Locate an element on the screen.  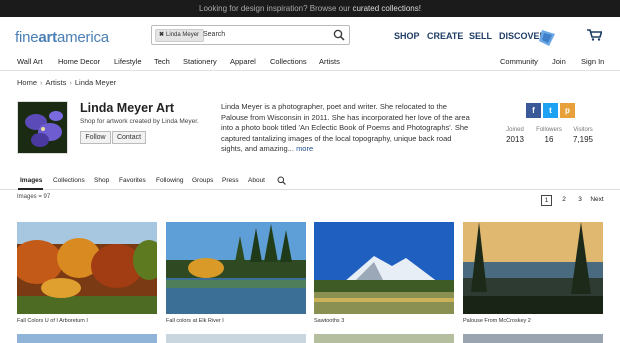
page-next: Next is located at coordinates (597, 200).